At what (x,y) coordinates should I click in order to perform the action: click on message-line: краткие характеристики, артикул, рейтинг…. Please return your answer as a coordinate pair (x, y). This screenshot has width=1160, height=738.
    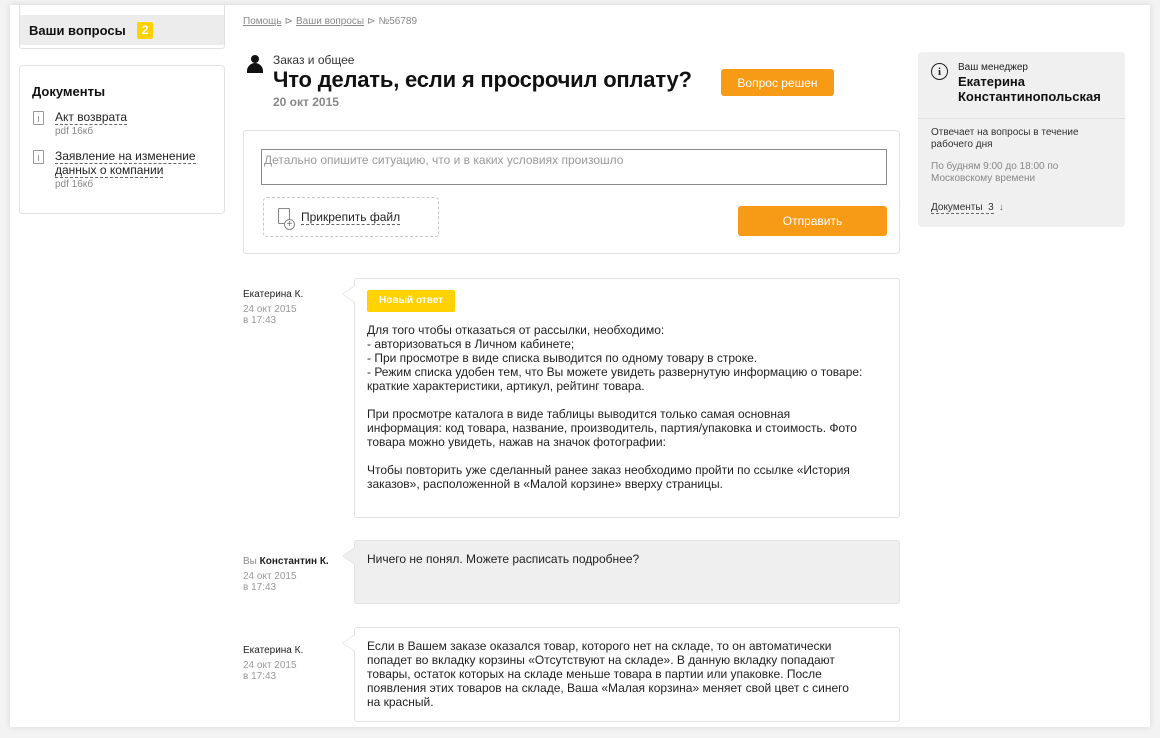
    Looking at the image, I should click on (506, 386).